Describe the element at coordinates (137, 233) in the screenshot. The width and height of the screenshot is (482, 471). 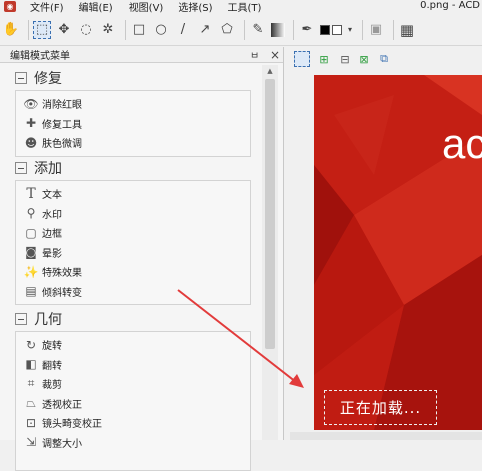
I see `menu-item-border: ▢ 边框` at that location.